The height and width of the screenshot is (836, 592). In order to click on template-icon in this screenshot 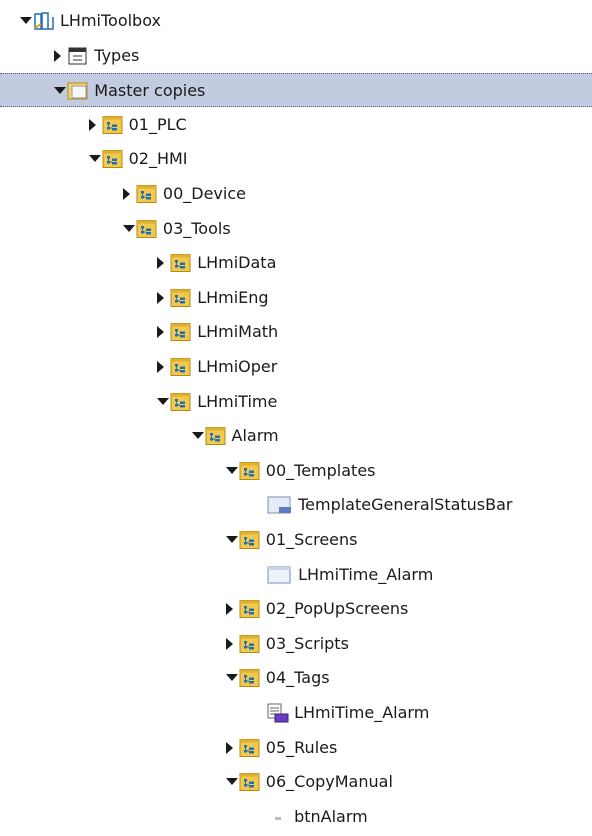, I will do `click(280, 507)`.